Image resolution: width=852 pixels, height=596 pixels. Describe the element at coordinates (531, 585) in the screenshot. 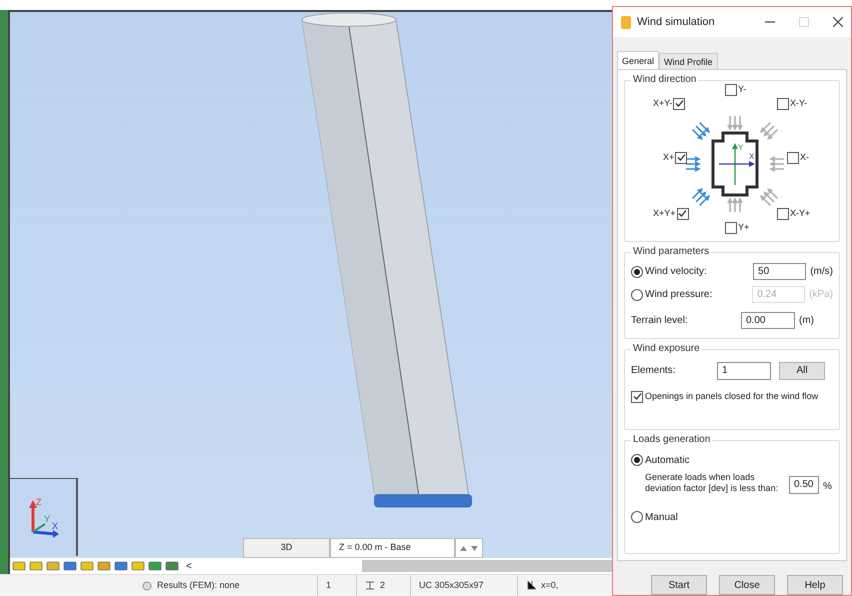

I see `coordinate-icon` at that location.